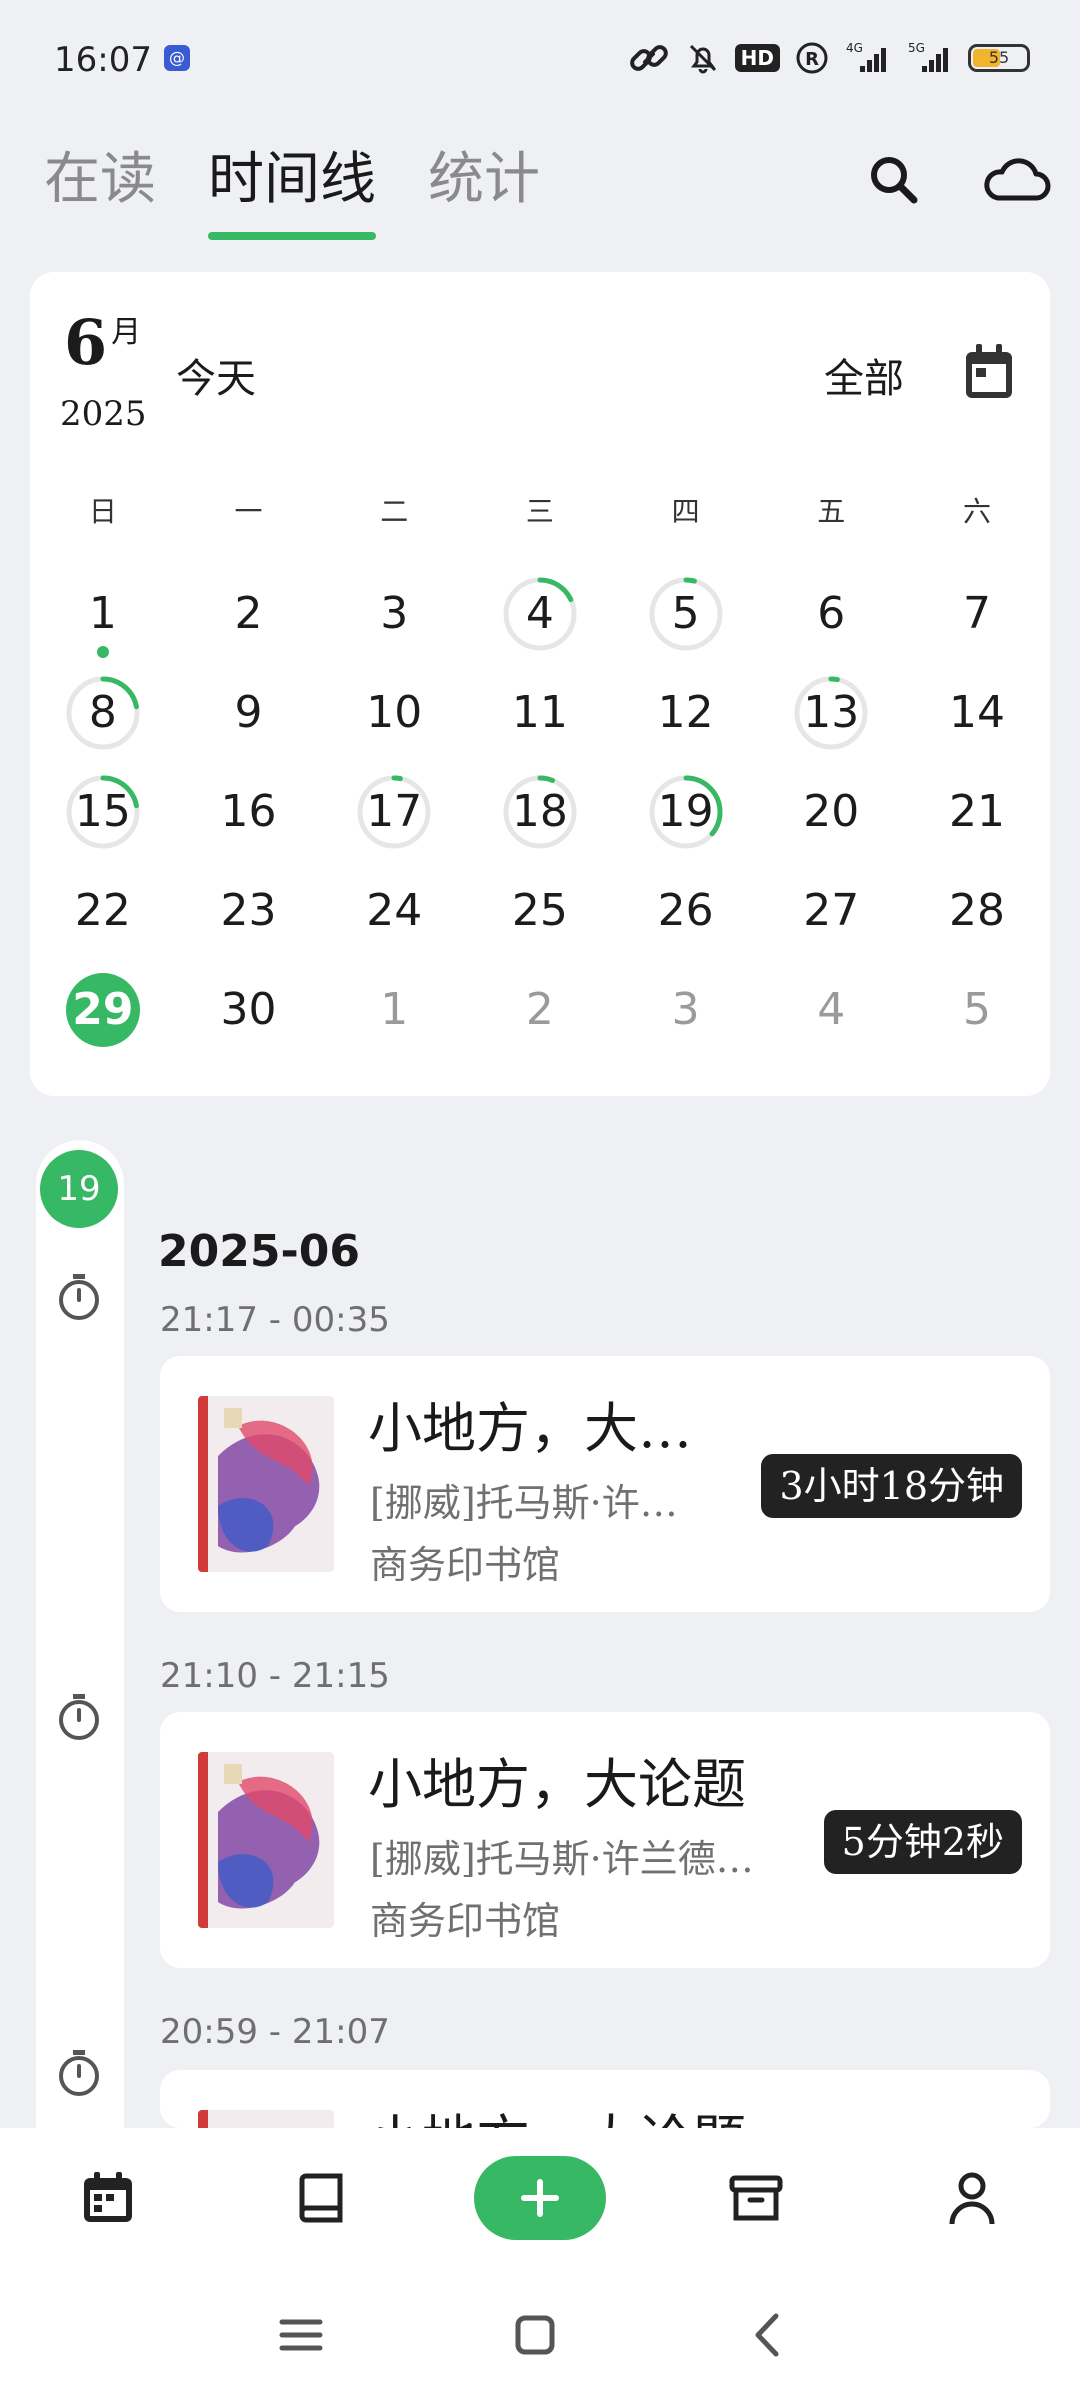 Image resolution: width=1080 pixels, height=2400 pixels. Describe the element at coordinates (540, 60) in the screenshot. I see `status-bar: 16:07 @ HD R 4G 5G 55` at that location.